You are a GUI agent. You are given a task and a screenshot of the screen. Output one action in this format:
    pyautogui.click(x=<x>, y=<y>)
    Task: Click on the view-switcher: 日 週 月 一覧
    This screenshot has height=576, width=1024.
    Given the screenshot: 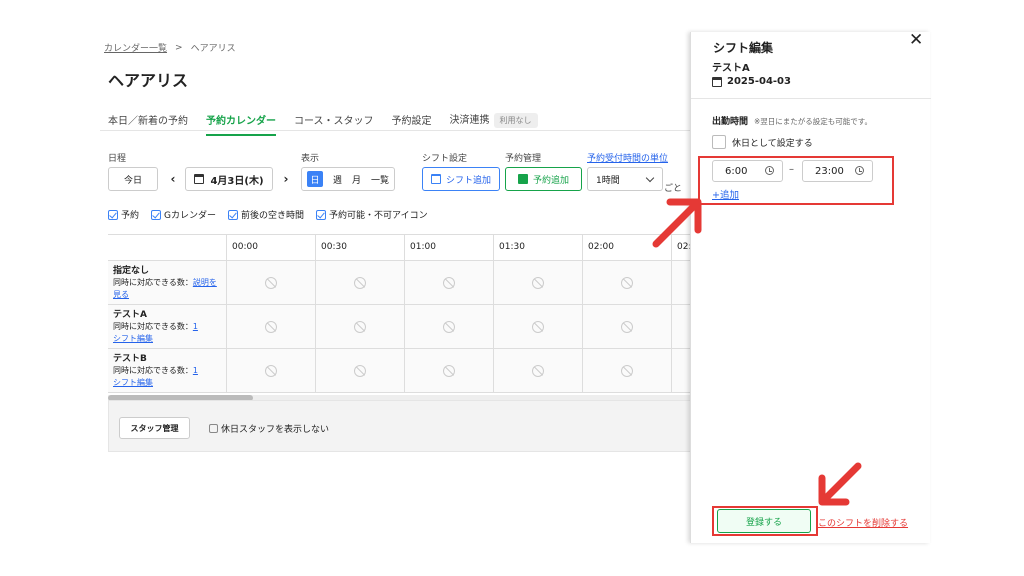 What is the action you would take?
    pyautogui.click(x=348, y=179)
    